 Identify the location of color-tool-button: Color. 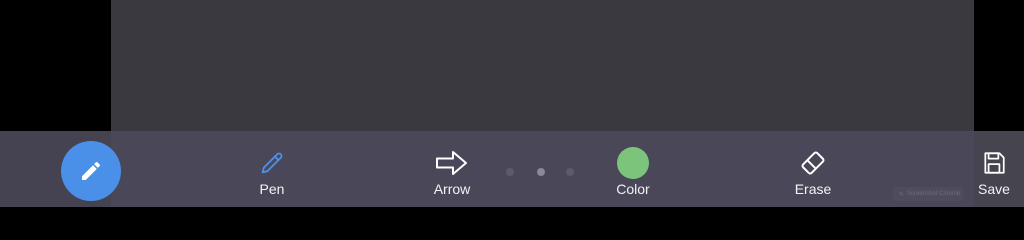
(633, 169).